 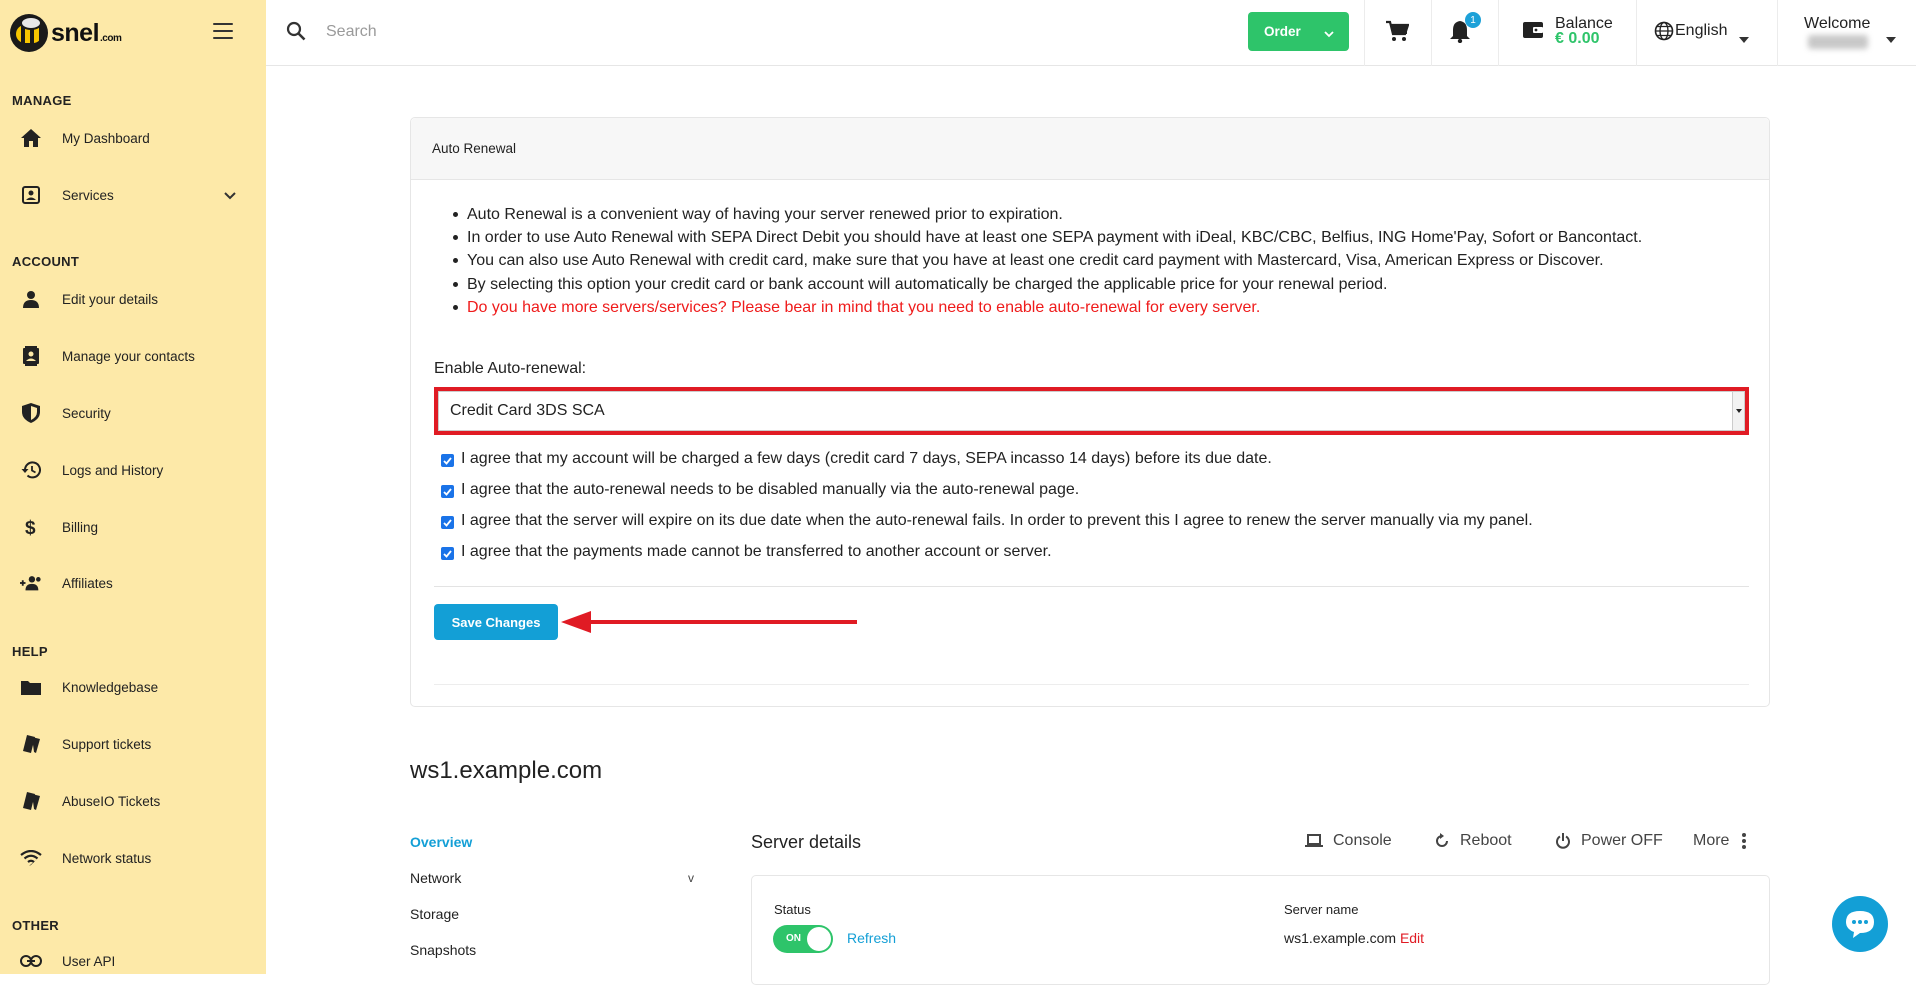 What do you see at coordinates (1340, 938) in the screenshot?
I see `server-name-text: ws1.example.com` at bounding box center [1340, 938].